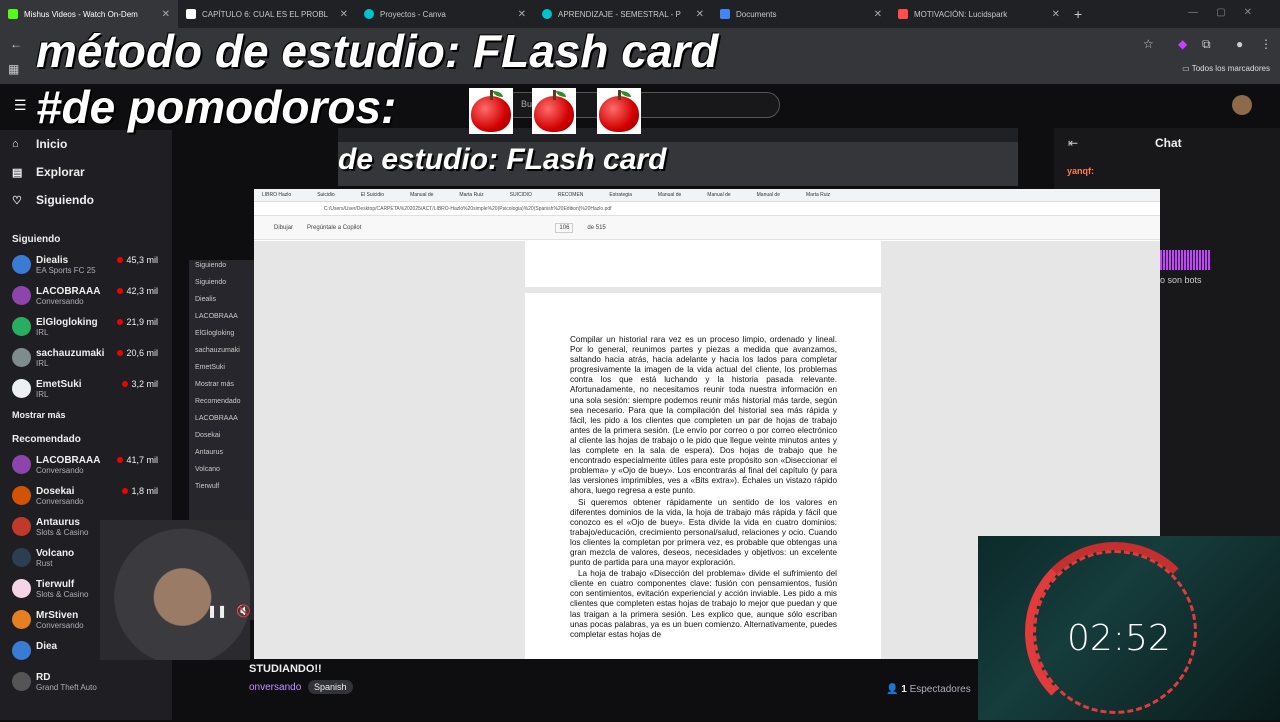 The height and width of the screenshot is (722, 1280). I want to click on nested-sidebar-item: Tierwulf, so click(207, 486).